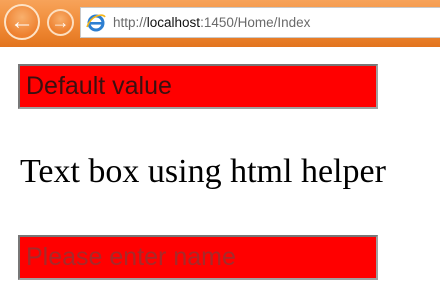  I want to click on internet-explorer-icon, so click(96, 23).